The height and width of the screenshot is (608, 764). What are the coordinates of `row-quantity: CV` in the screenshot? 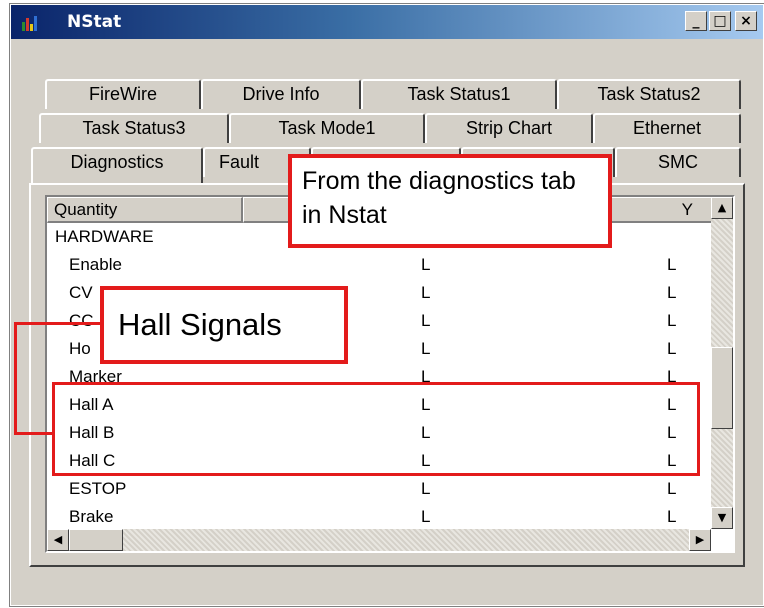 It's located at (81, 292).